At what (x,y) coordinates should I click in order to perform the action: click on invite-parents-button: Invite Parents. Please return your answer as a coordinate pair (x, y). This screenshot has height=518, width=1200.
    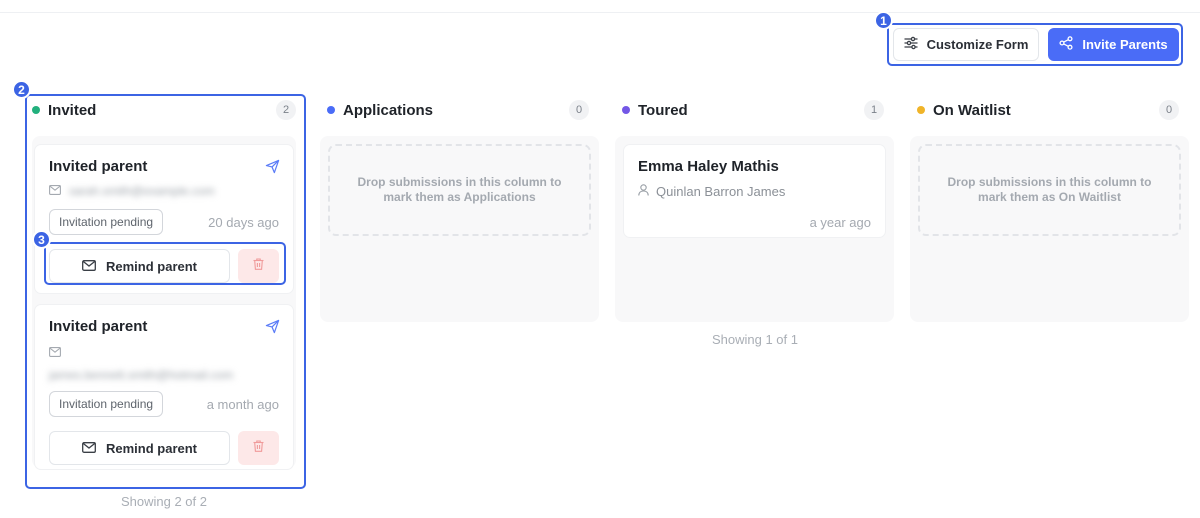
    Looking at the image, I should click on (1113, 44).